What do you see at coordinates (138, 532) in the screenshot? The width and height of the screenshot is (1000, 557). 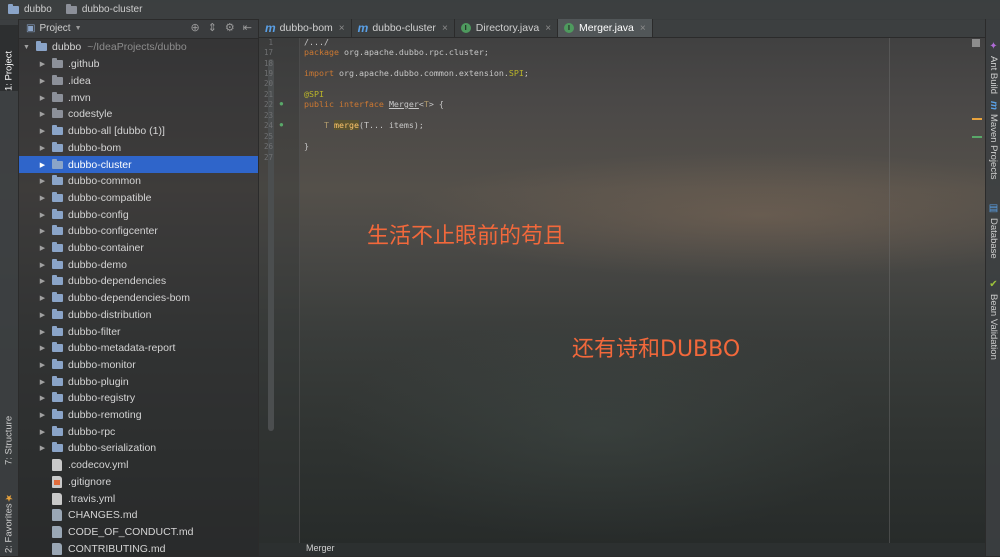 I see `tree-item: CODE_OF_CONDUCT.md` at bounding box center [138, 532].